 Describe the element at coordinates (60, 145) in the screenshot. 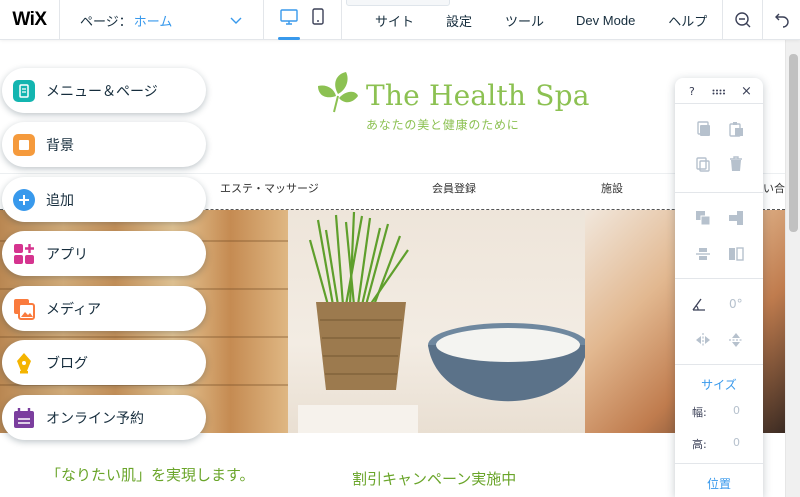

I see `background-label: 背景` at that location.